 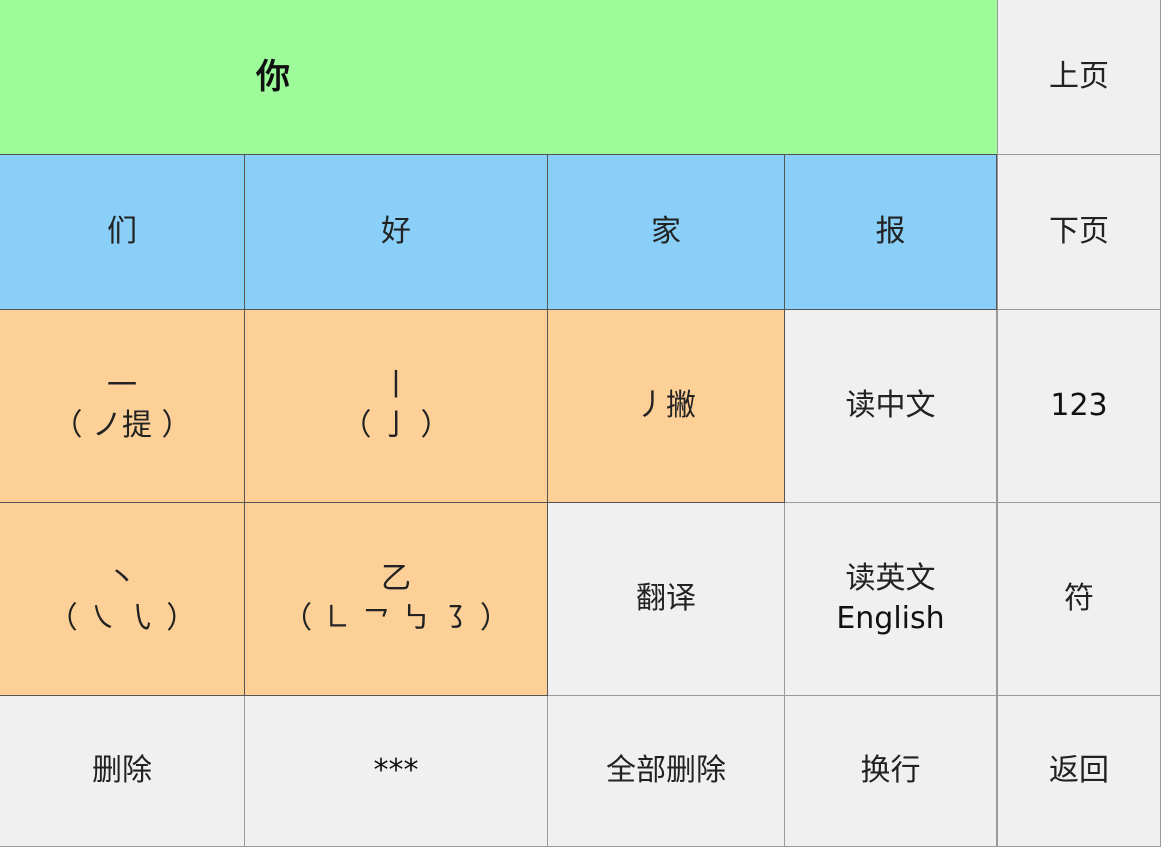 I want to click on stroke-pie-main: 丿撇, so click(x=666, y=405).